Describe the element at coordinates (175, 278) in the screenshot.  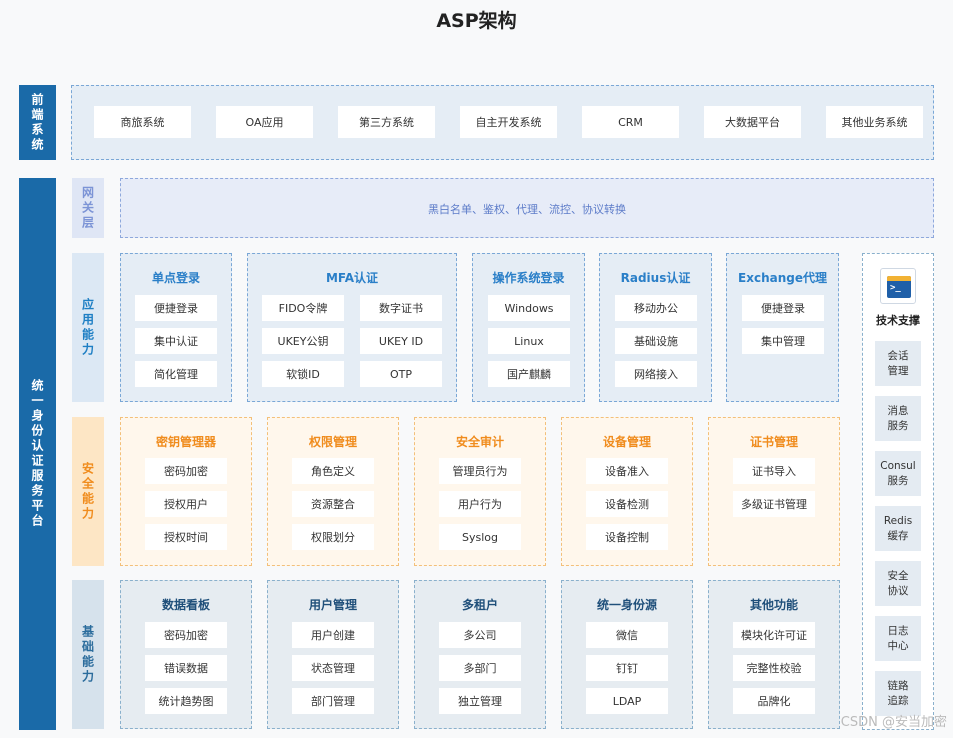
I see `group-title: 单点登录` at that location.